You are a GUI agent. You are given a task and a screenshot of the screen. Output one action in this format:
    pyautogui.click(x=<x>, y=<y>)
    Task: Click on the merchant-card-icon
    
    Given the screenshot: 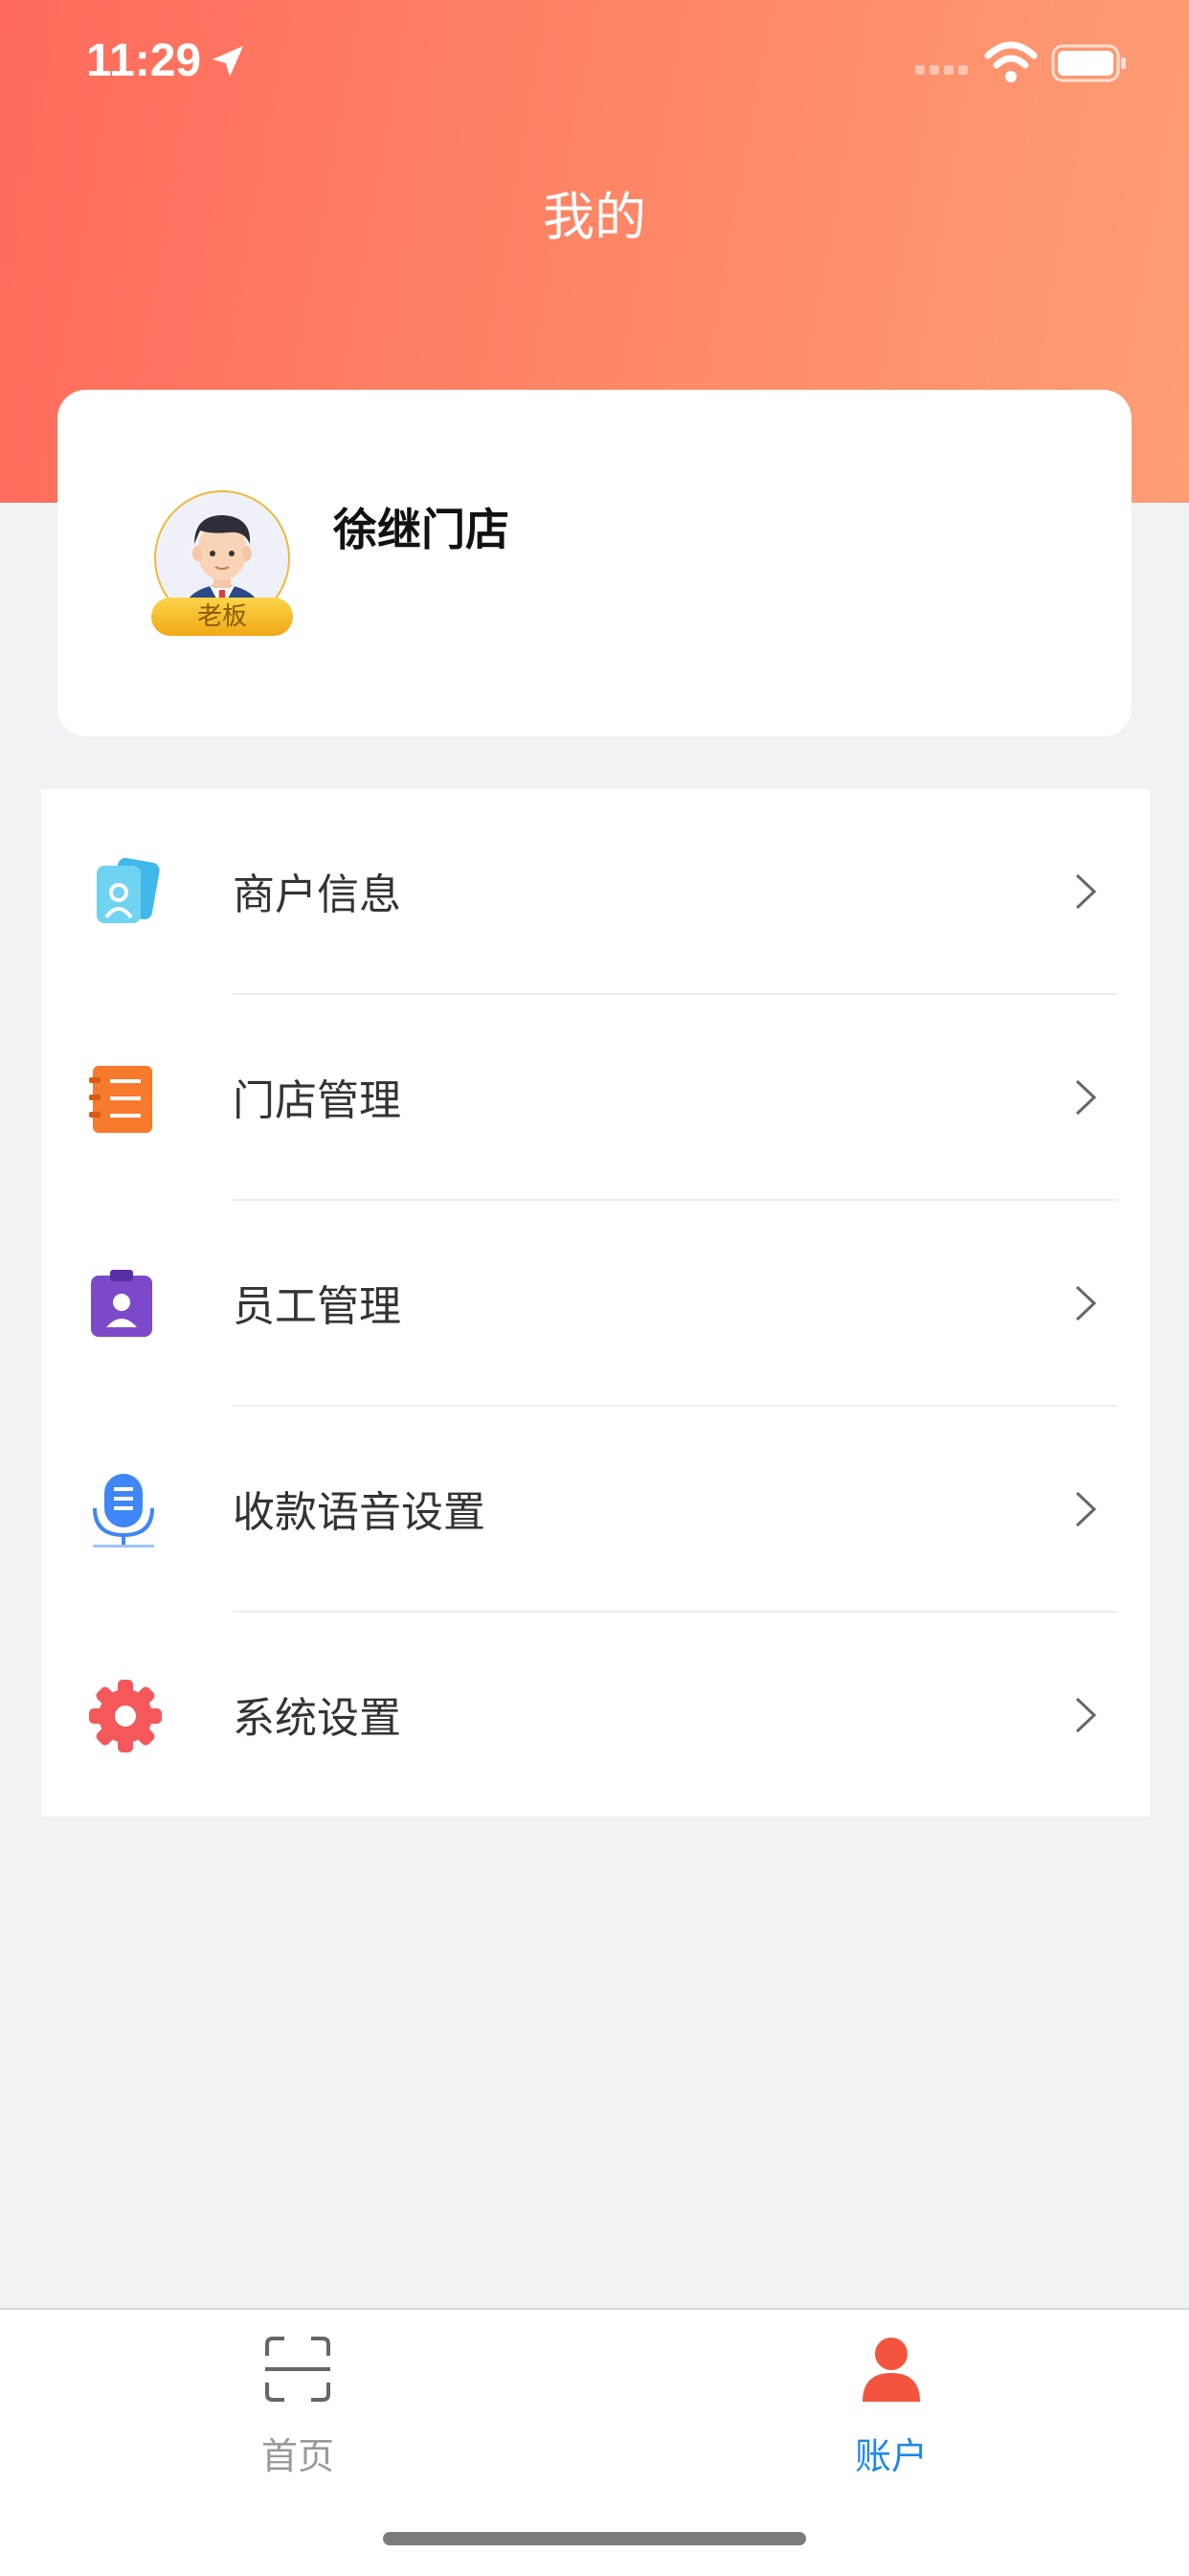 What is the action you would take?
    pyautogui.click(x=128, y=890)
    